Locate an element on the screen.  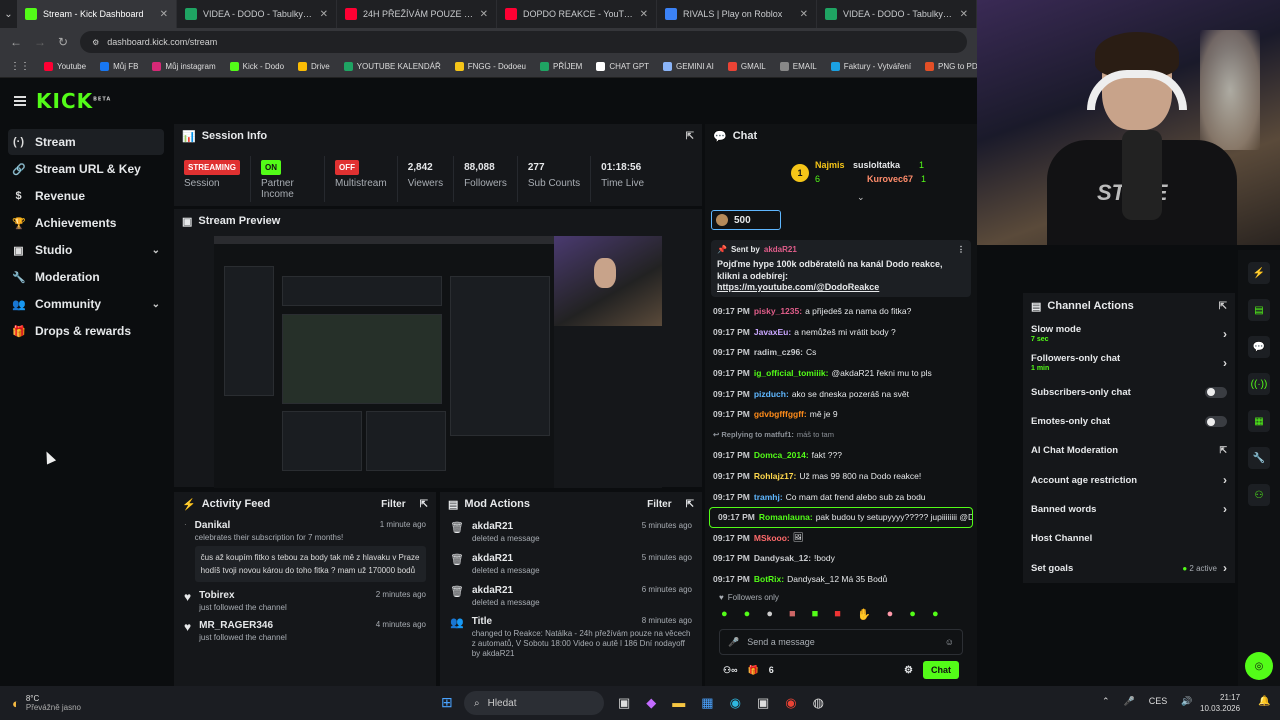
browser-tab: Stream - Kick Dashboard ✕ is located at coordinates (97, 14).